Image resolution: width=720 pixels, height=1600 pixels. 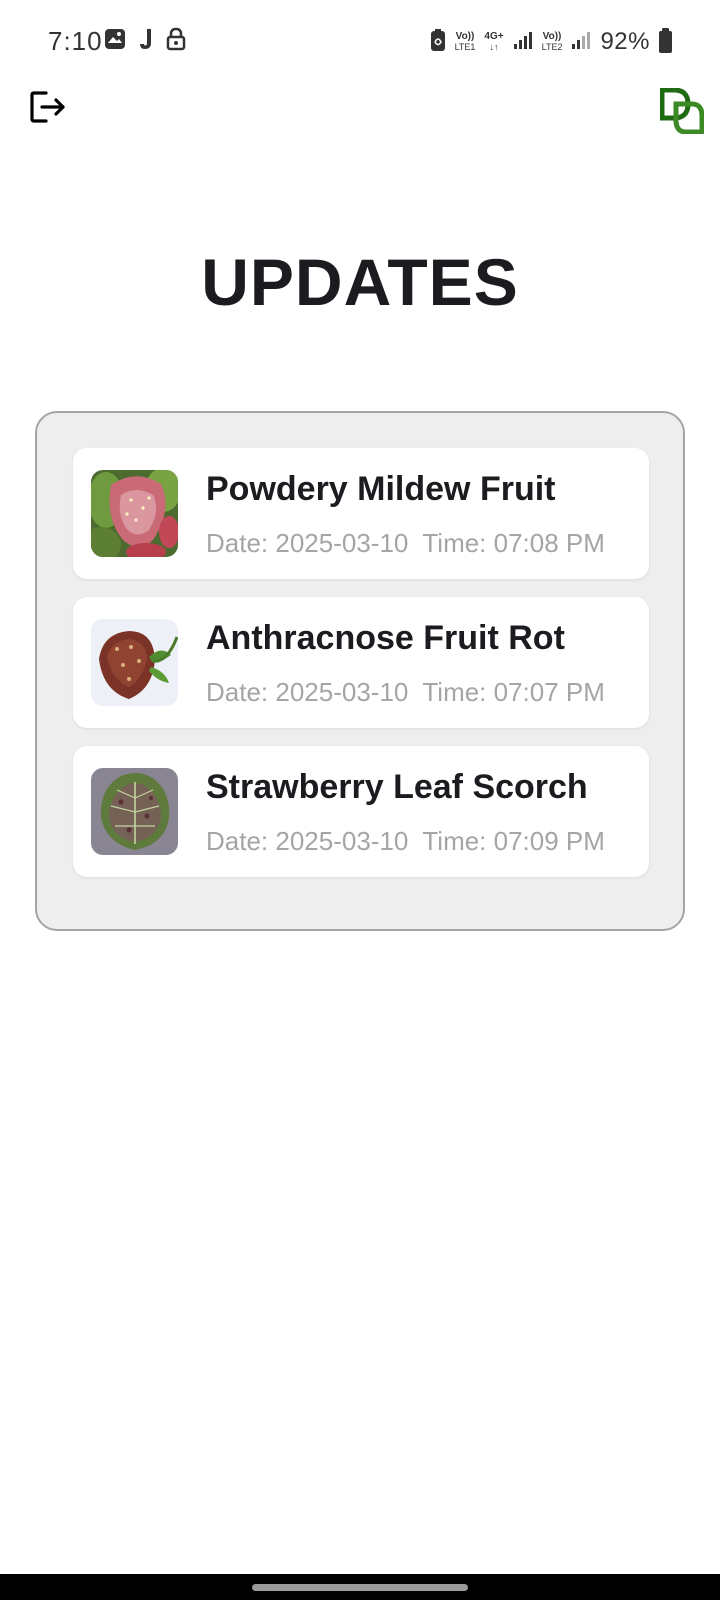 I want to click on update-title: Anthracnose Fruit Rot, so click(x=385, y=638).